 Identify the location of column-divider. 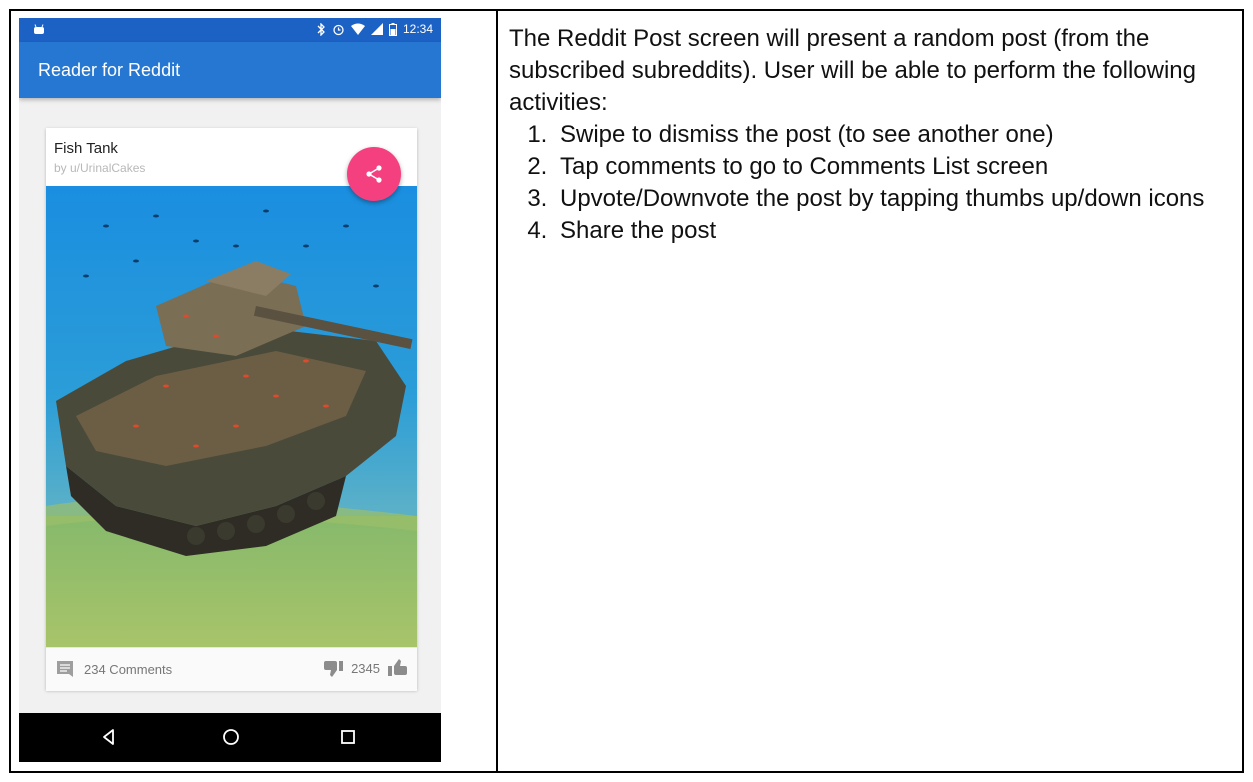
(497, 391).